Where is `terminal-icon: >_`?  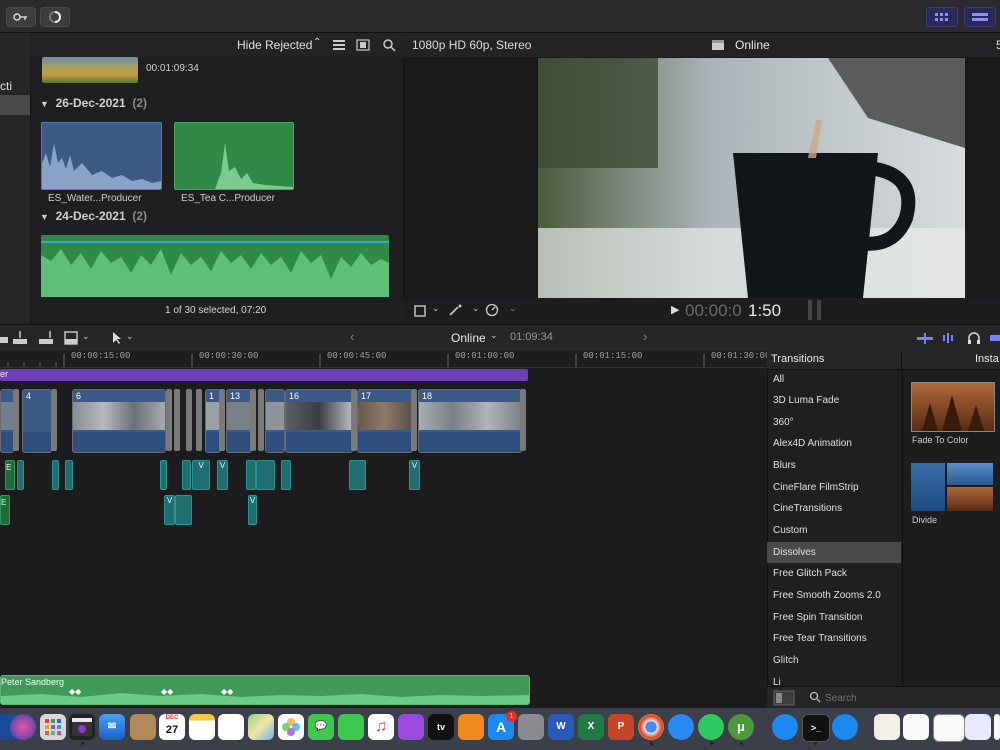 terminal-icon: >_ is located at coordinates (816, 728).